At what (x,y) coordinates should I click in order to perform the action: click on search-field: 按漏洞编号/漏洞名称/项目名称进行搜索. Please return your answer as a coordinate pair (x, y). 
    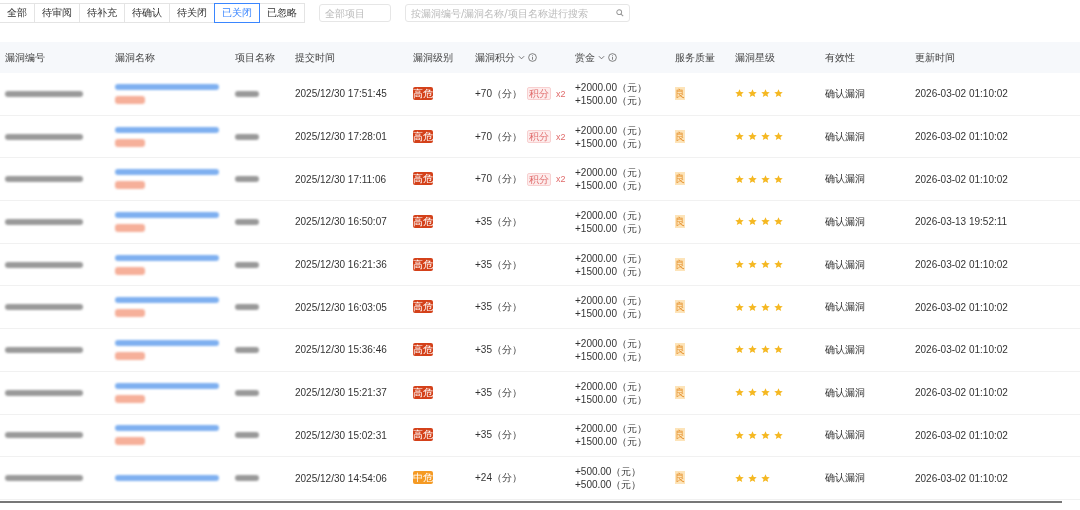
    Looking at the image, I should click on (517, 13).